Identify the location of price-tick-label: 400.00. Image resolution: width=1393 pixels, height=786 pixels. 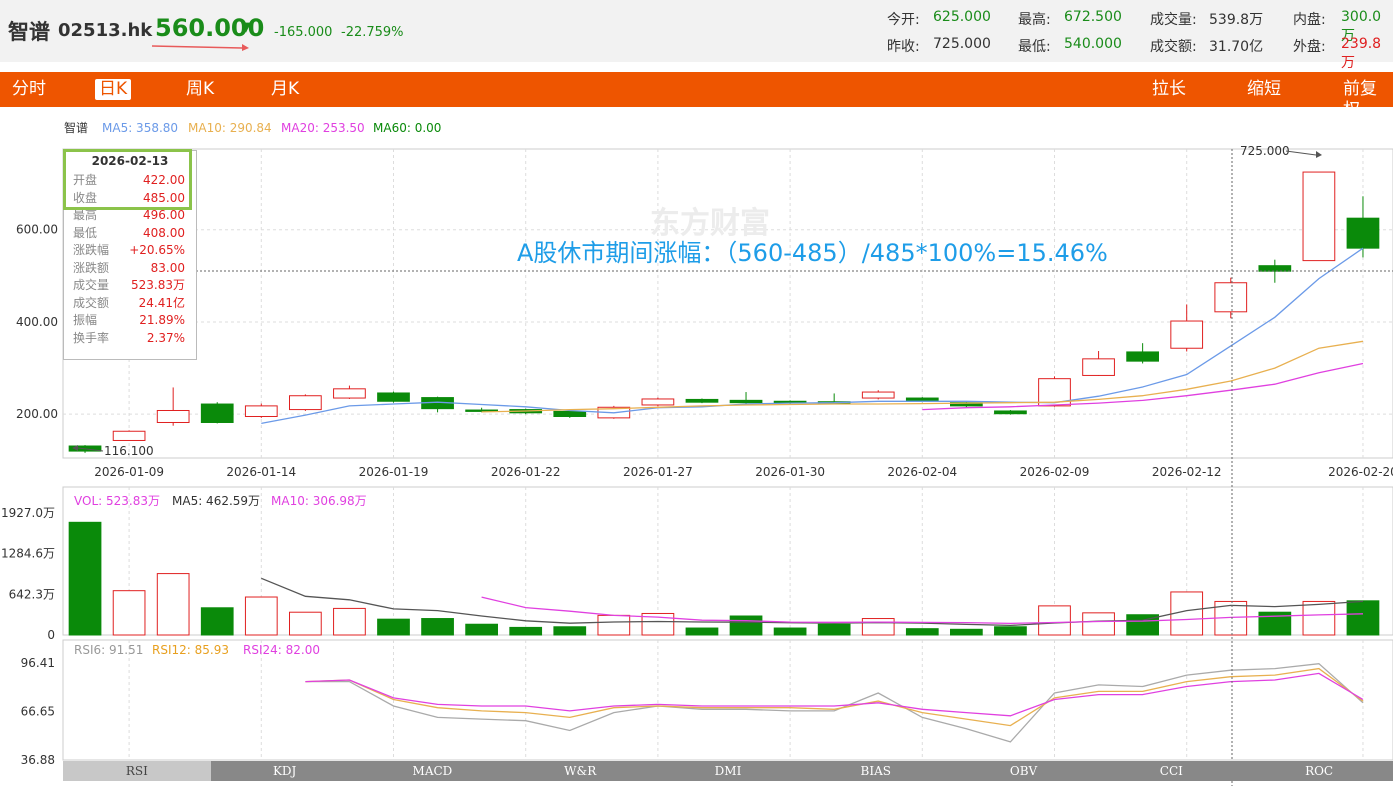
(37, 322).